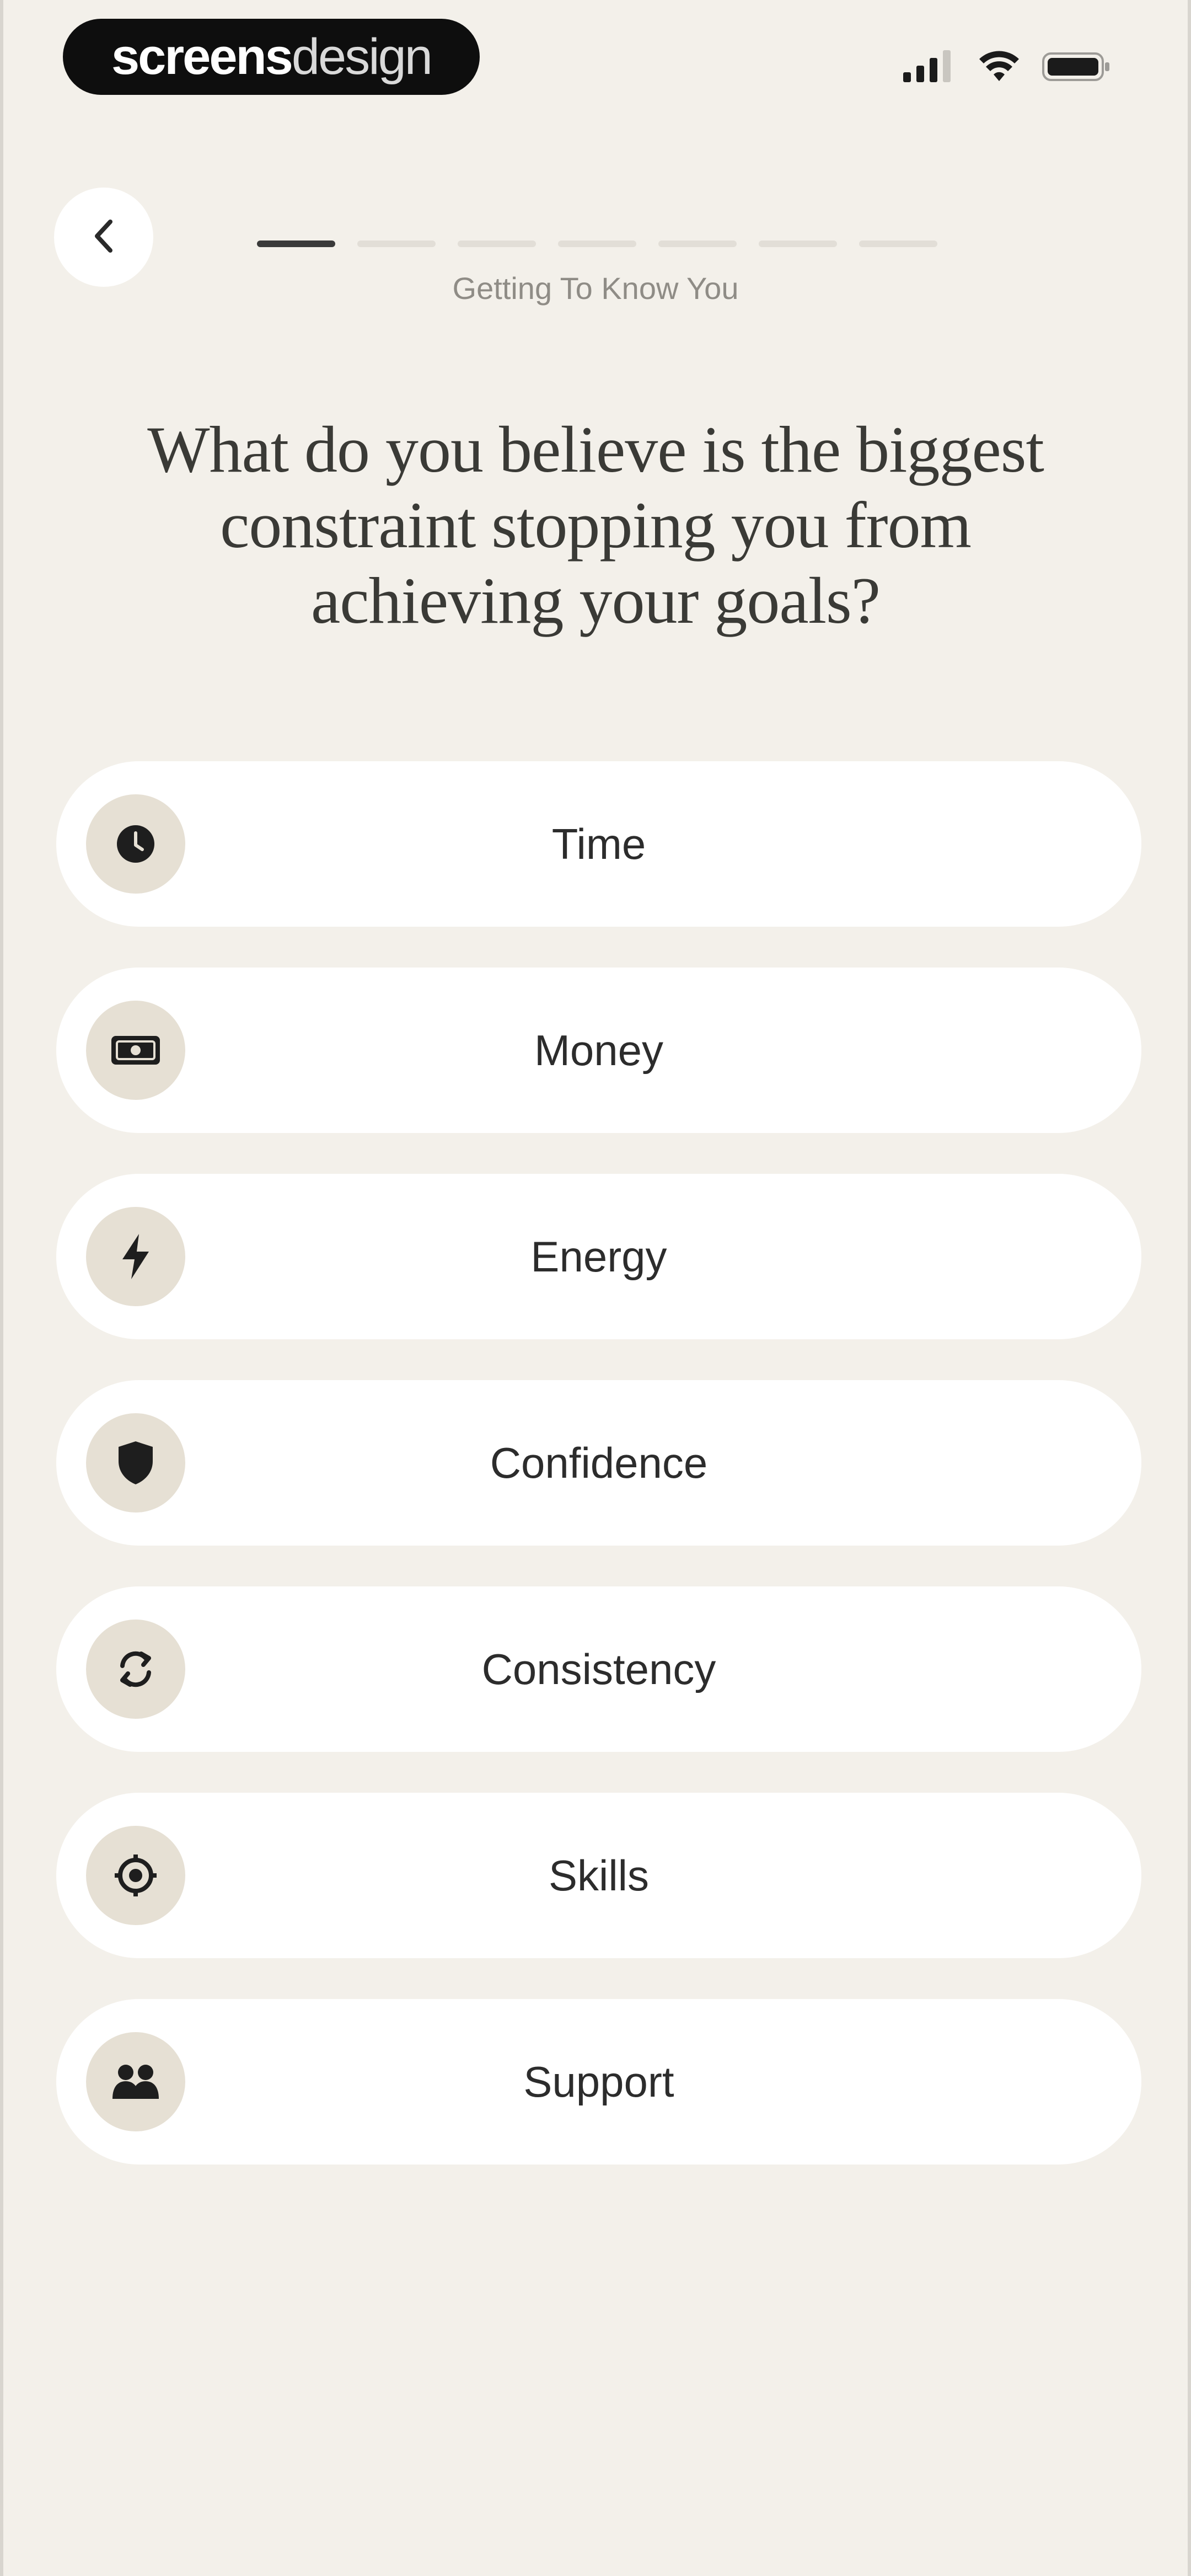  What do you see at coordinates (999, 66) in the screenshot?
I see `wifi-icon` at bounding box center [999, 66].